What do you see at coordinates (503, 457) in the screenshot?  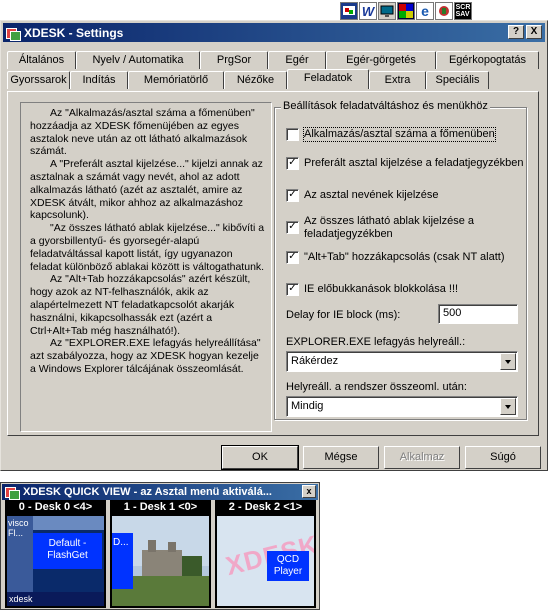 I see `help-button: Súgó` at bounding box center [503, 457].